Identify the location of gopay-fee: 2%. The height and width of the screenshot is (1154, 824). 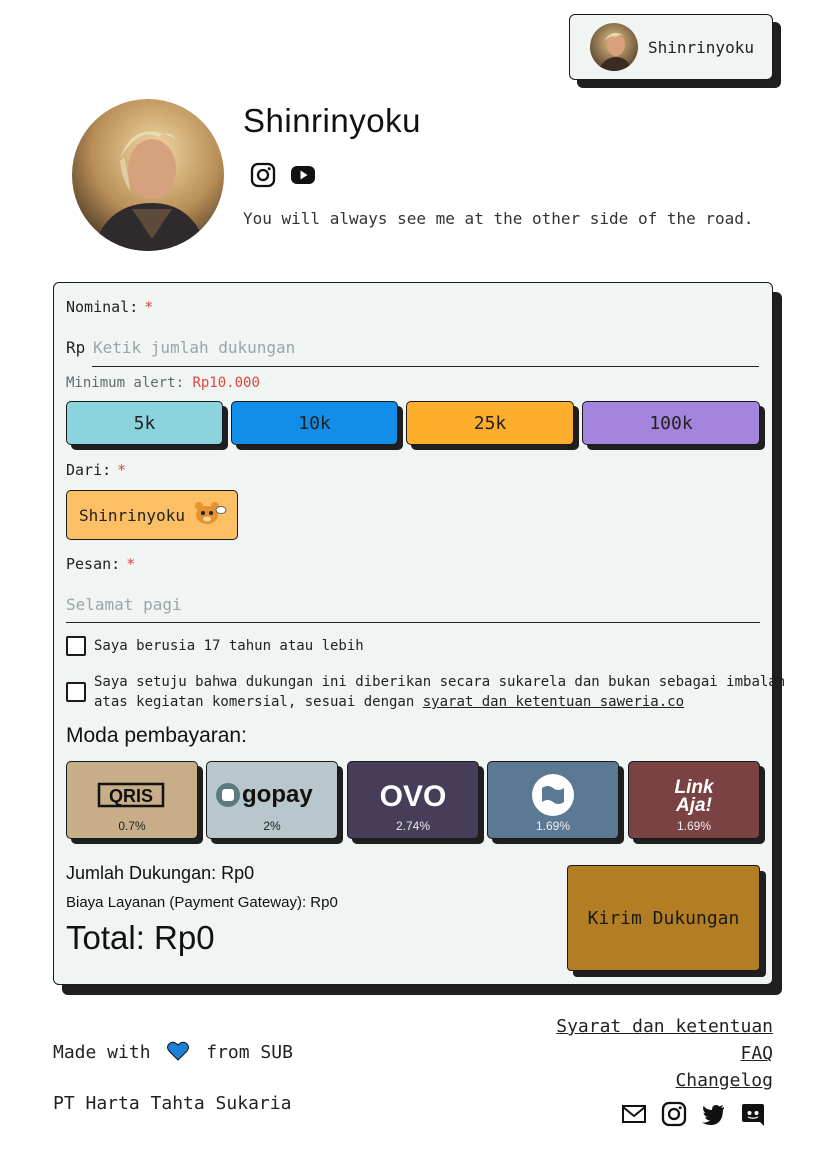
(272, 826).